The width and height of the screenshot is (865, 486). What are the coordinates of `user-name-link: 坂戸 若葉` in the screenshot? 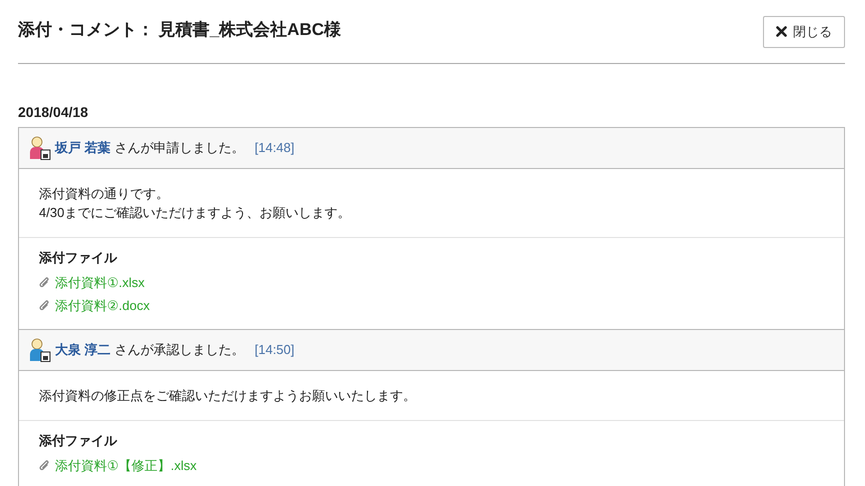 It's located at (83, 148).